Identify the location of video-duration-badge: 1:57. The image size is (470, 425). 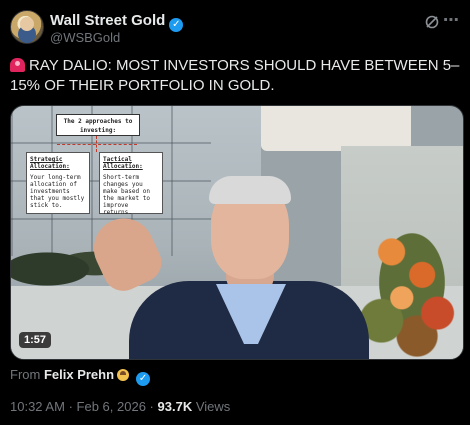
(35, 340).